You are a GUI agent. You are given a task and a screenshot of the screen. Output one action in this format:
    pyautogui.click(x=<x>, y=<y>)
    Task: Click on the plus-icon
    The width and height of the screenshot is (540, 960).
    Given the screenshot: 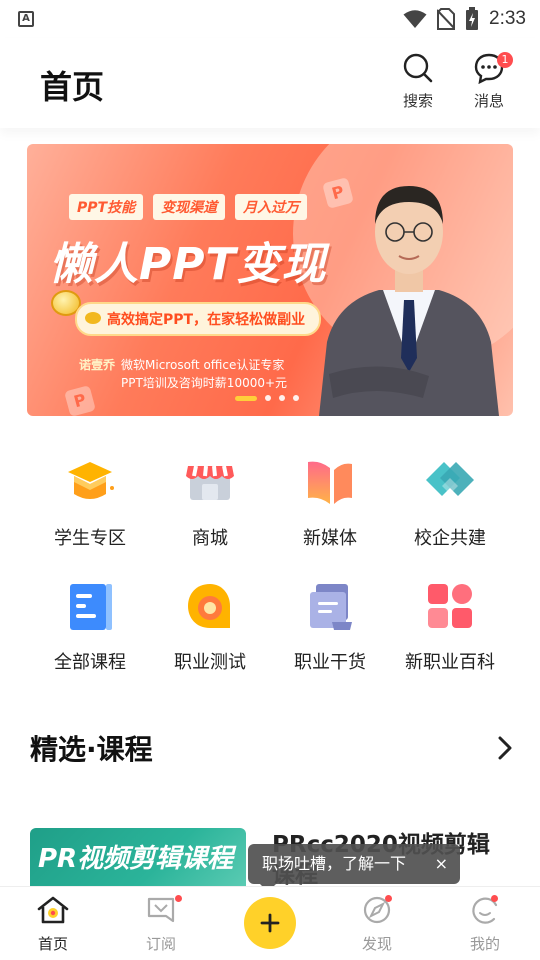 What is the action you would take?
    pyautogui.click(x=270, y=923)
    